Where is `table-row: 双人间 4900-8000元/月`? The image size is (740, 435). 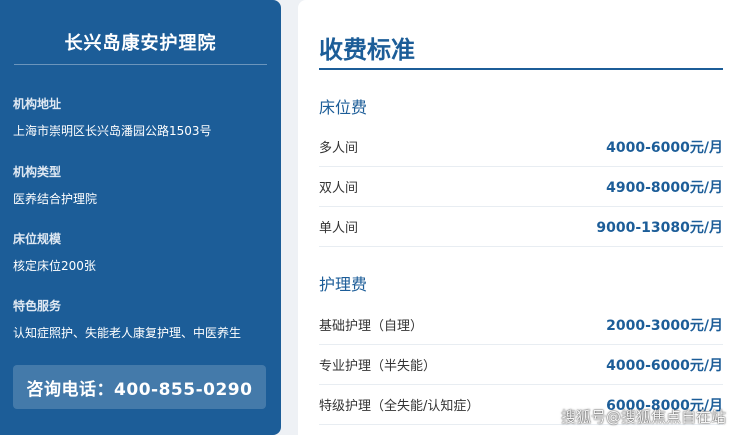
table-row: 双人间 4900-8000元/月 is located at coordinates (521, 187).